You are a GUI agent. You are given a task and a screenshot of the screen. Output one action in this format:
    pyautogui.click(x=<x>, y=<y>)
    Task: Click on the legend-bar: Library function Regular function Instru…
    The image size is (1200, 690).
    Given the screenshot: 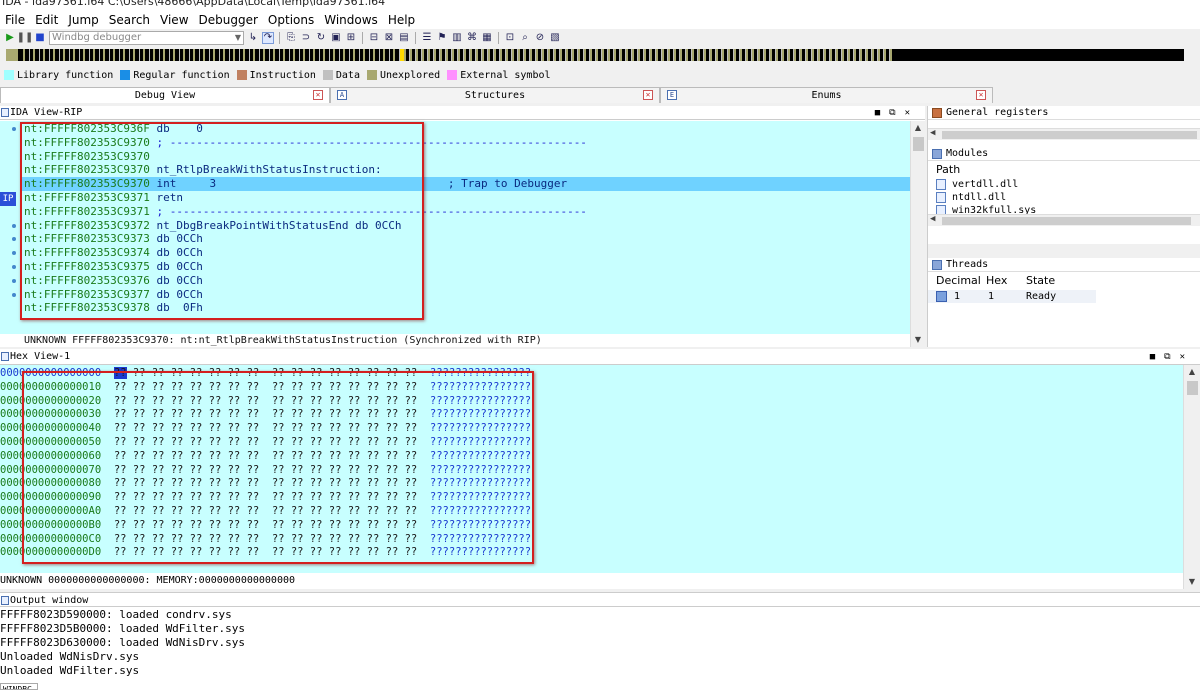 What is the action you would take?
    pyautogui.click(x=600, y=75)
    